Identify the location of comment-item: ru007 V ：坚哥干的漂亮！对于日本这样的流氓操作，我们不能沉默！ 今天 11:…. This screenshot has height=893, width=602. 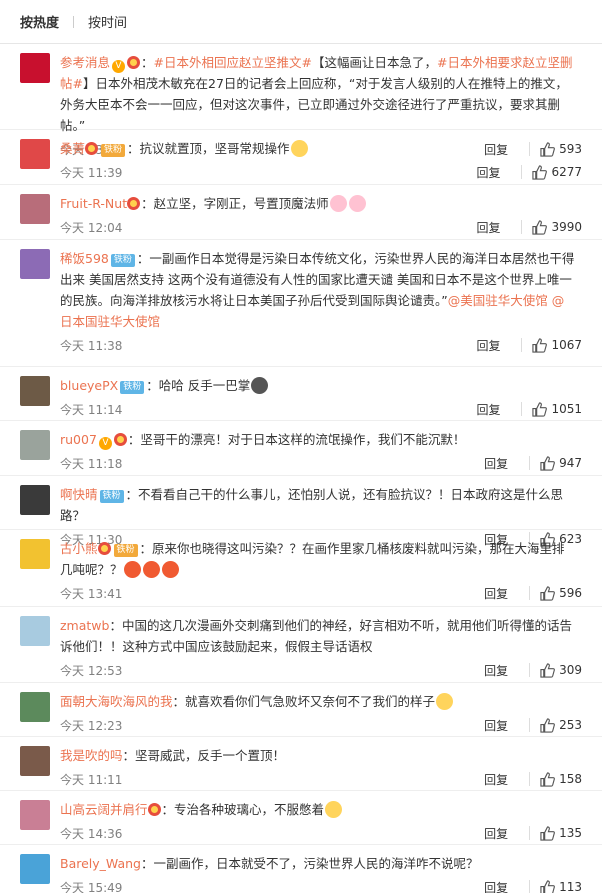
(301, 448).